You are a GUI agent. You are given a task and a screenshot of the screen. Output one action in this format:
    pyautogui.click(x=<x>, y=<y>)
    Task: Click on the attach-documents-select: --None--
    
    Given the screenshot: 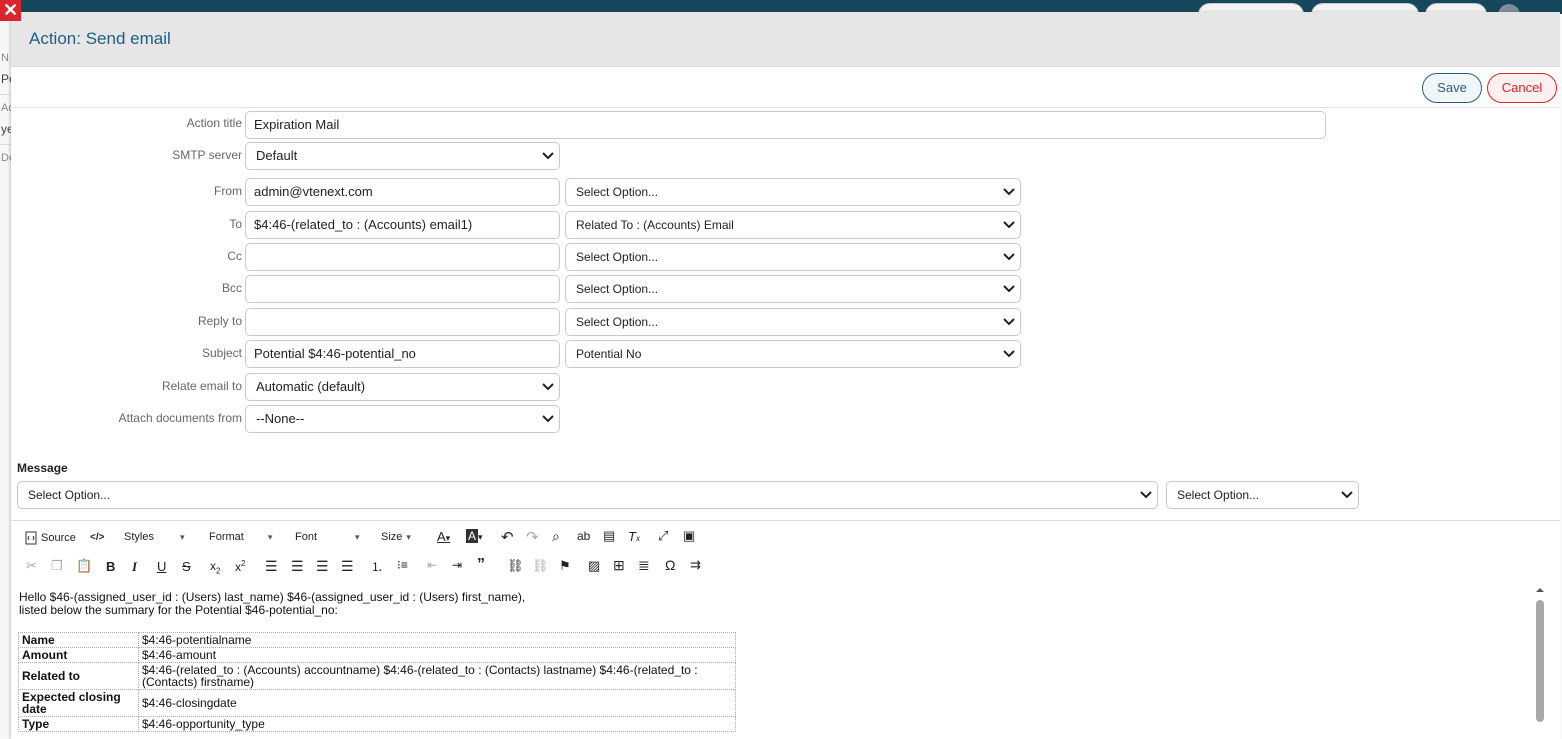 What is the action you would take?
    pyautogui.click(x=402, y=419)
    